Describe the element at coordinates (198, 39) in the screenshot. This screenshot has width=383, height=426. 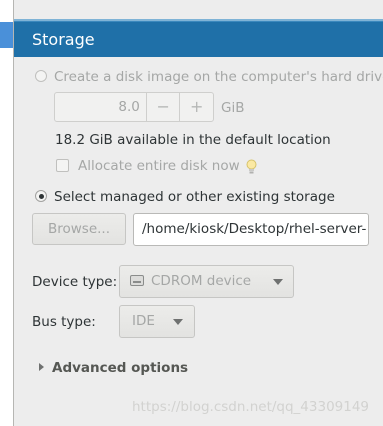
I see `page-title: Storage` at that location.